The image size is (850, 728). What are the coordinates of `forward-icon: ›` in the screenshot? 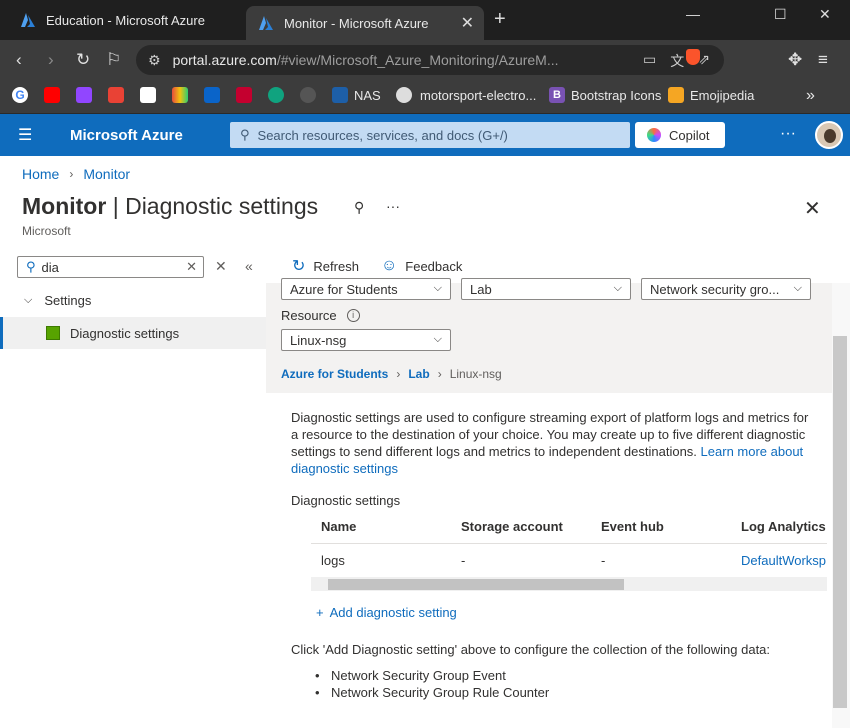 It's located at (51, 60).